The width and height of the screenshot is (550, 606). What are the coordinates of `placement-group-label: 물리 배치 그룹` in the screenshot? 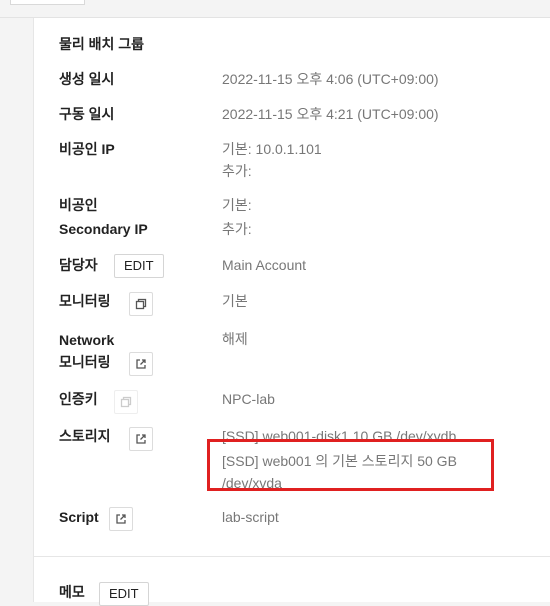 It's located at (102, 44).